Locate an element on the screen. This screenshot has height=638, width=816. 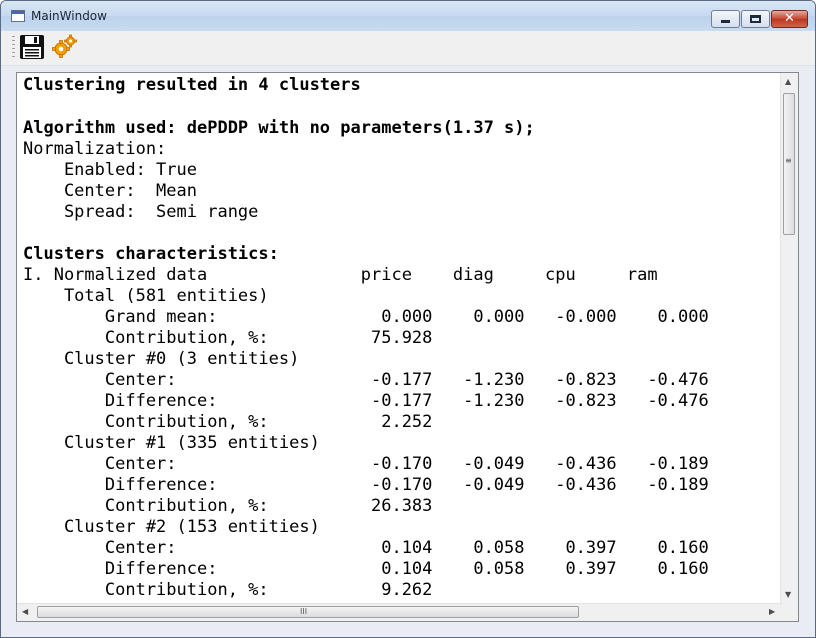
clusters-count-line: Clustering resulted in 4 clusters is located at coordinates (192, 85).